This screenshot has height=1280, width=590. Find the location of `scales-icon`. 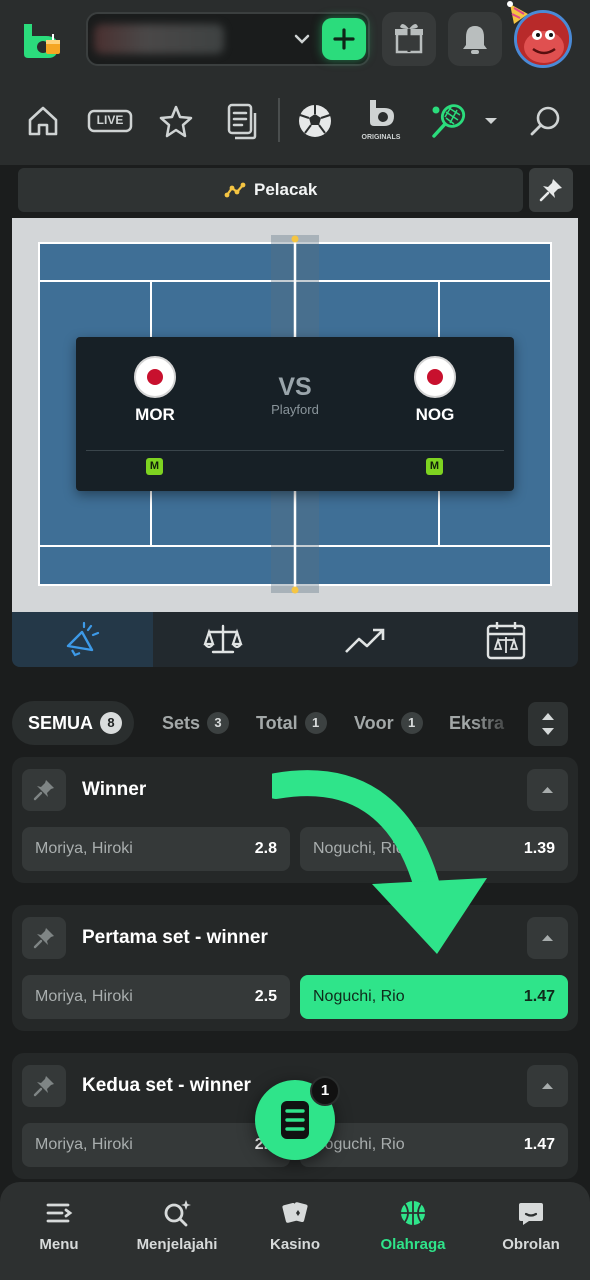

scales-icon is located at coordinates (223, 640).